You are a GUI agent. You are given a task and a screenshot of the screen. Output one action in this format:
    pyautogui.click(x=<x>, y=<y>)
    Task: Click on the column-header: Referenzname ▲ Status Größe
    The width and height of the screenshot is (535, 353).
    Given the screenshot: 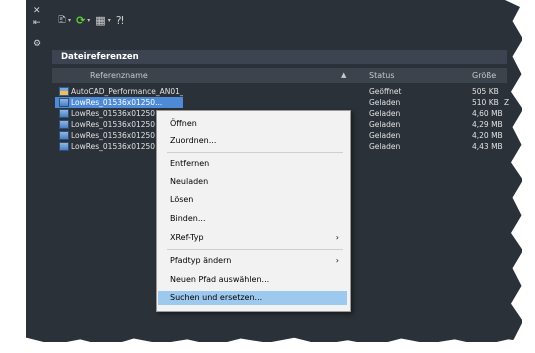 What is the action you would take?
    pyautogui.click(x=279, y=75)
    